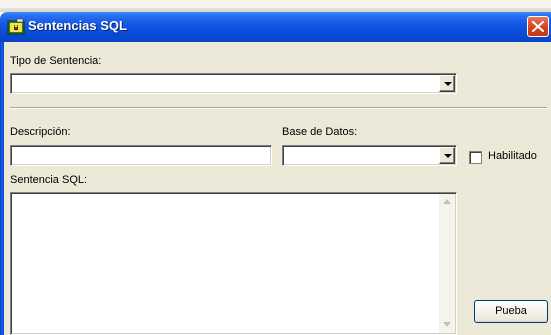 The image size is (551, 335). I want to click on habilitado-label: Habilitado, so click(512, 156).